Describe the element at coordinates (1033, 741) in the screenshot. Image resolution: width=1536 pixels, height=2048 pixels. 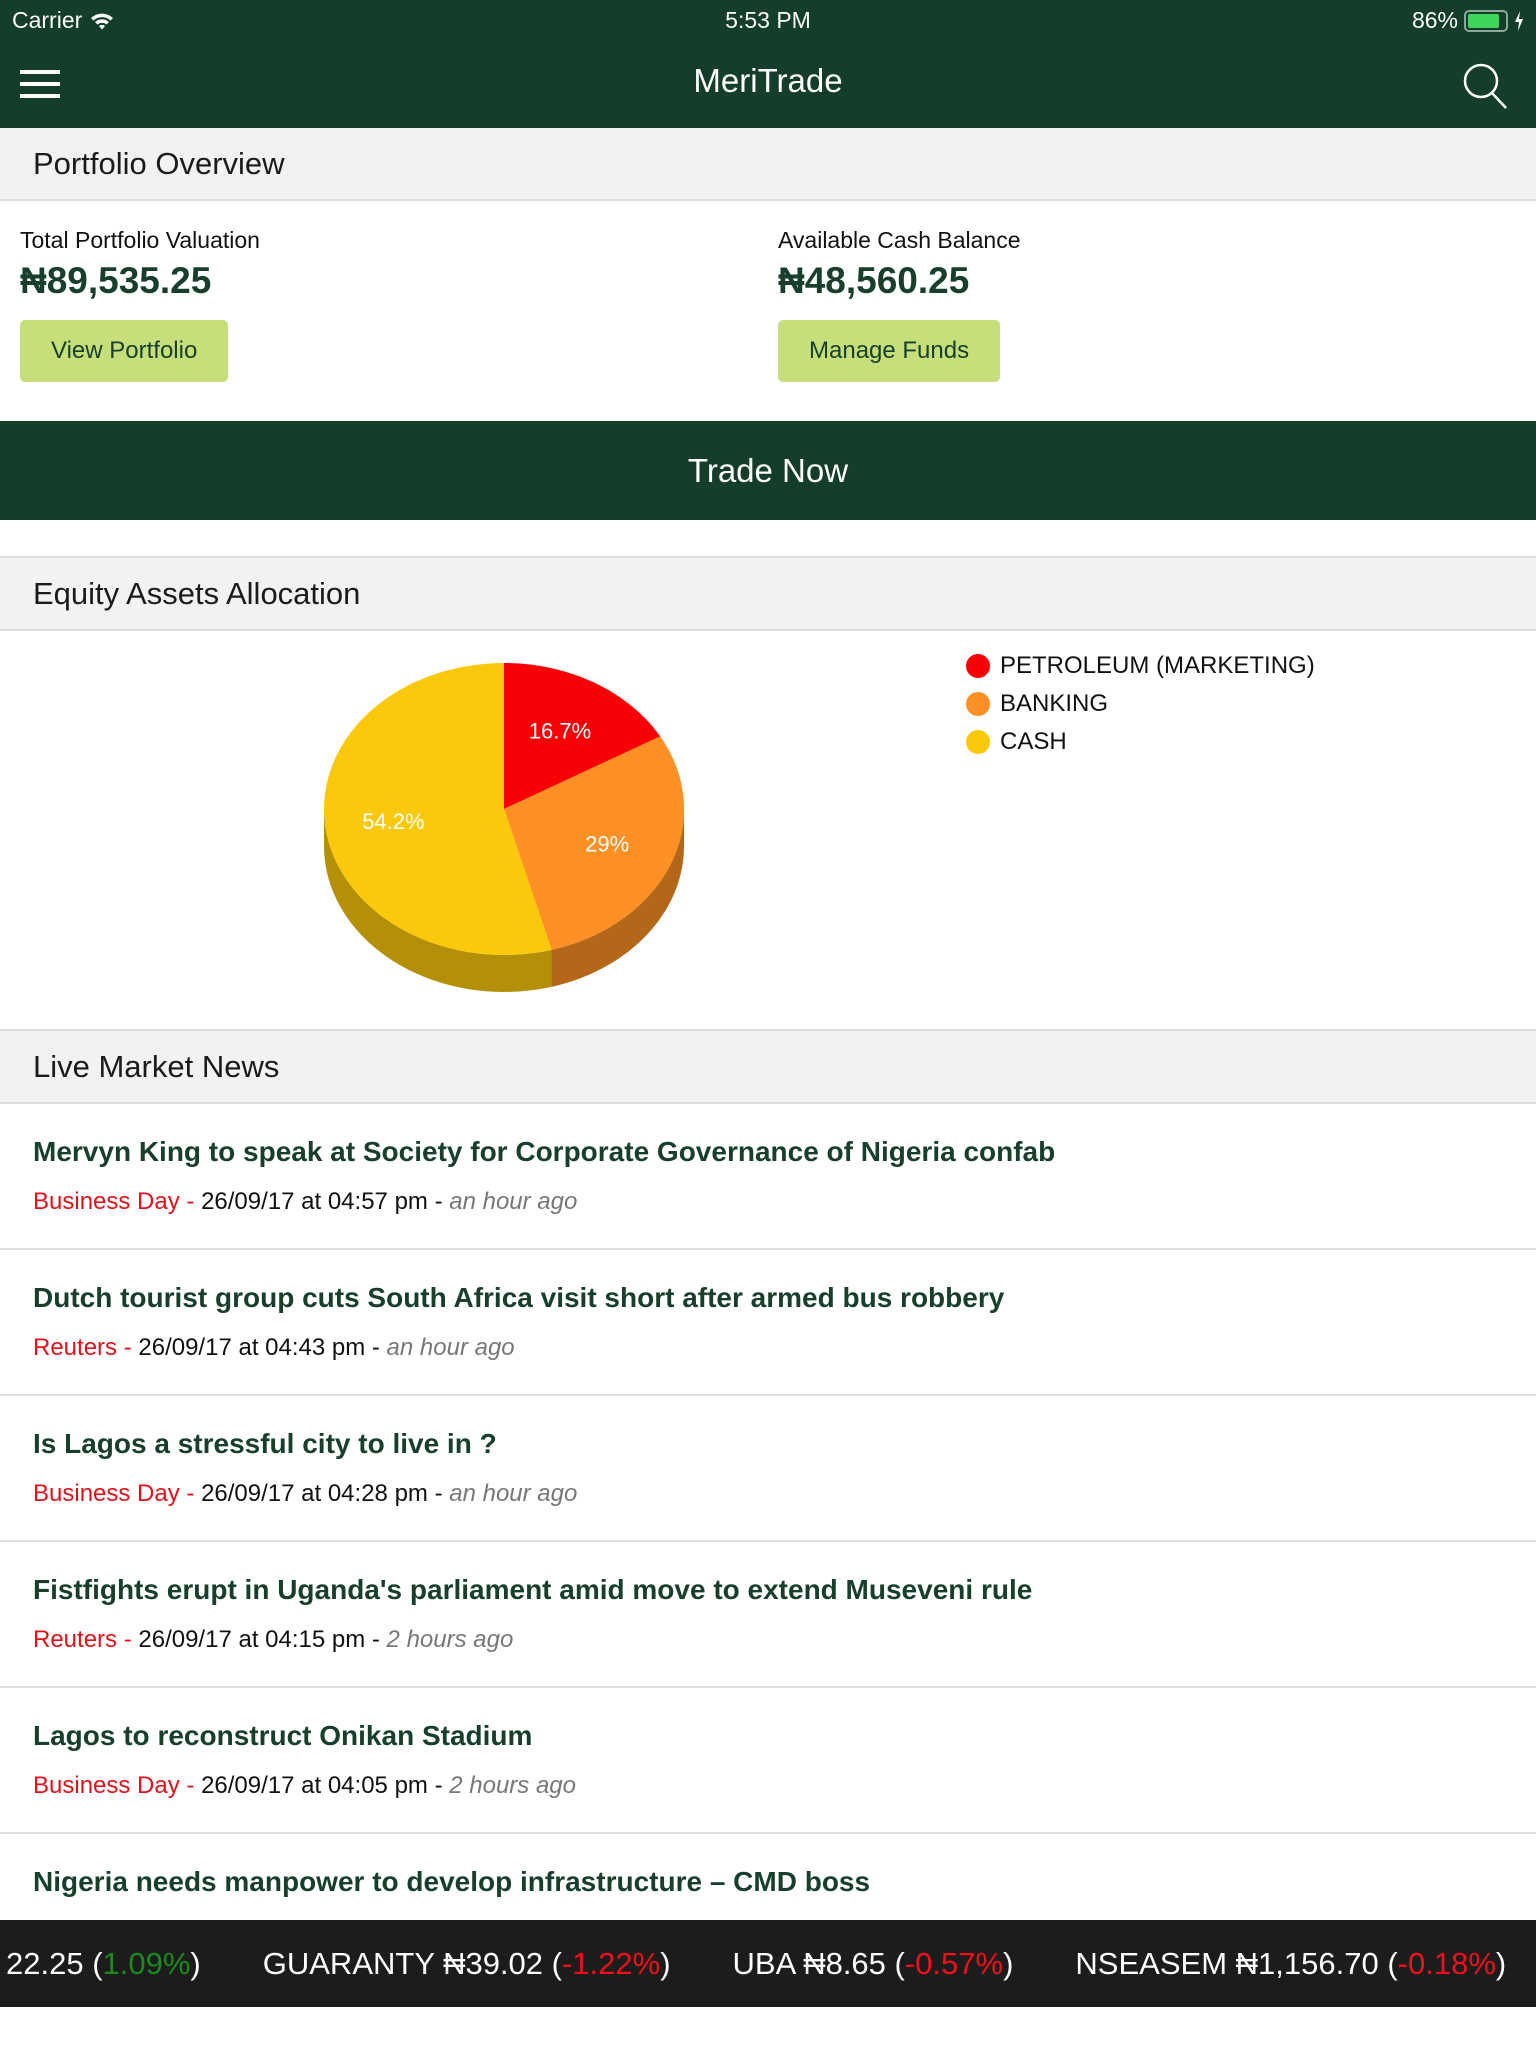
I see `legend-label: CASH` at that location.